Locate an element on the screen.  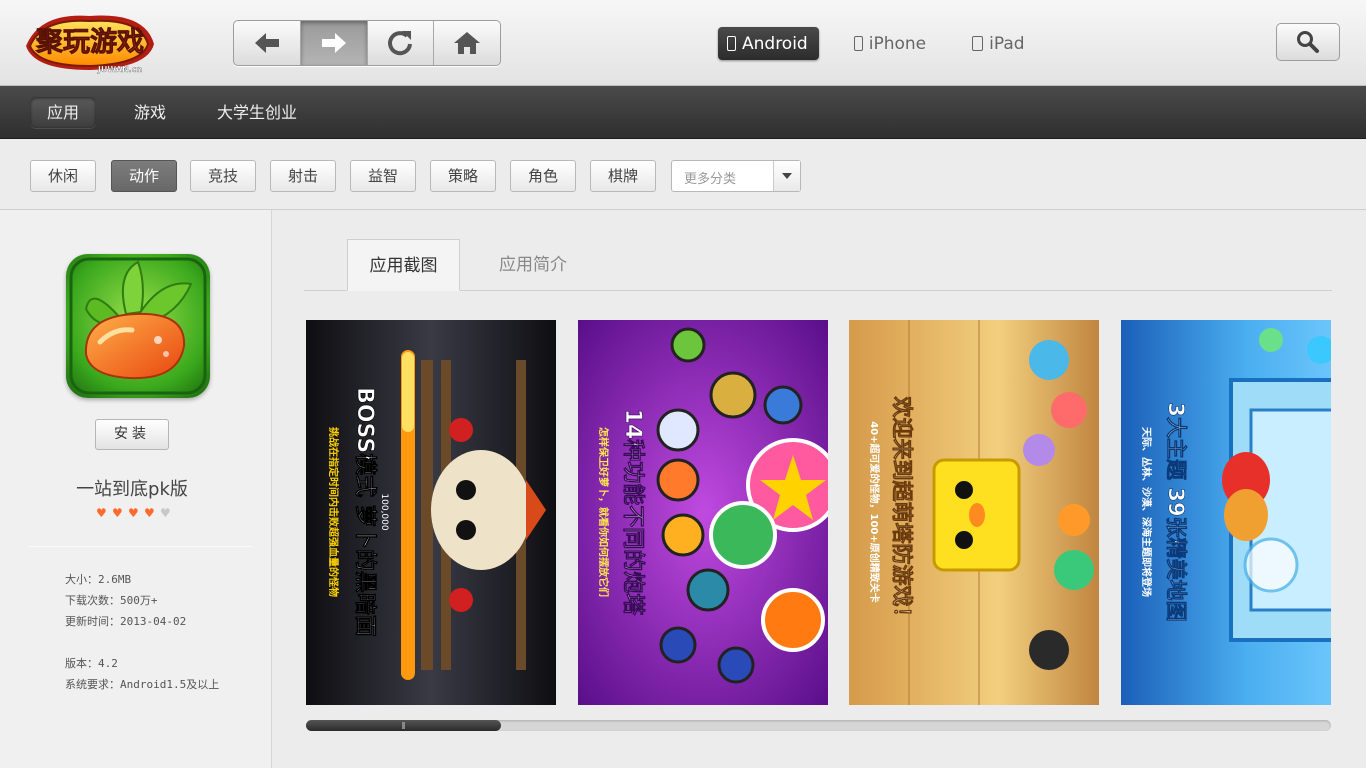
rating-stars: ♥ ♥ ♥ ♥ ♥ is located at coordinates (136, 513).